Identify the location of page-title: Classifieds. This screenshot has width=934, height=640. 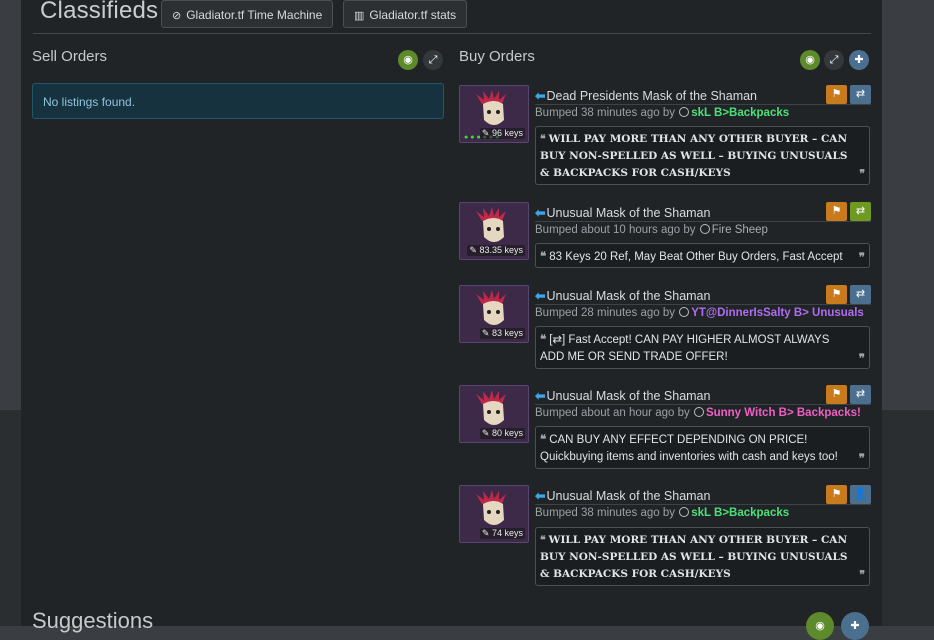
(99, 12).